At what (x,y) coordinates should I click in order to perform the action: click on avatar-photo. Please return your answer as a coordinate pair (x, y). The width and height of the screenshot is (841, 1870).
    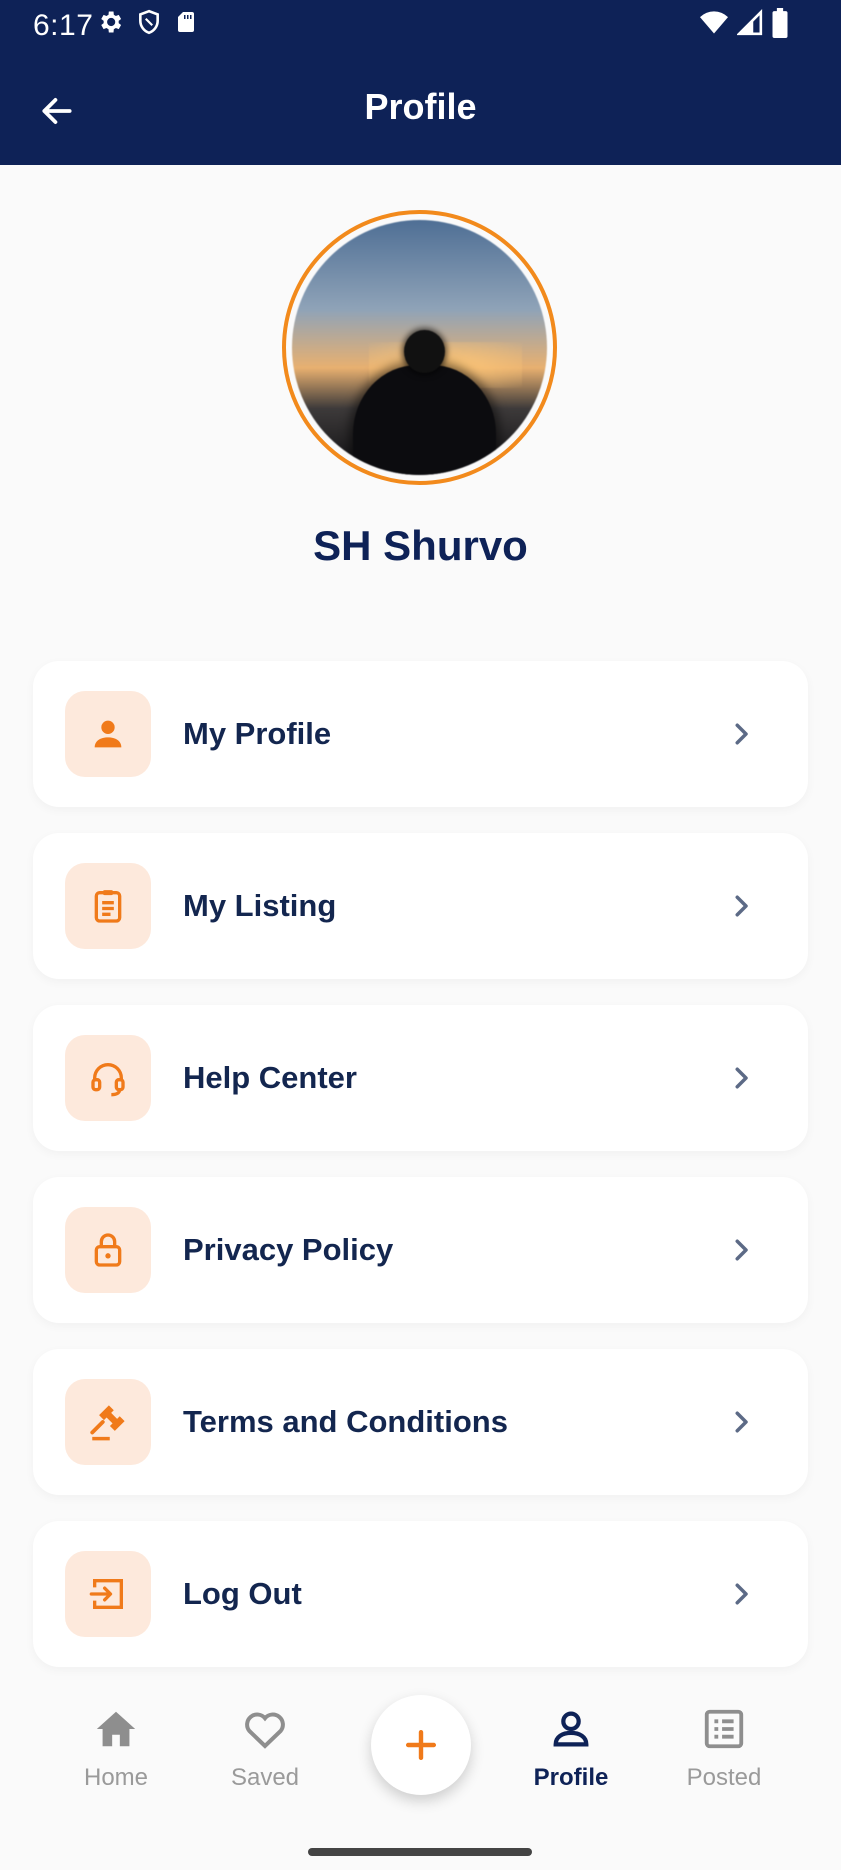
    Looking at the image, I should click on (419, 347).